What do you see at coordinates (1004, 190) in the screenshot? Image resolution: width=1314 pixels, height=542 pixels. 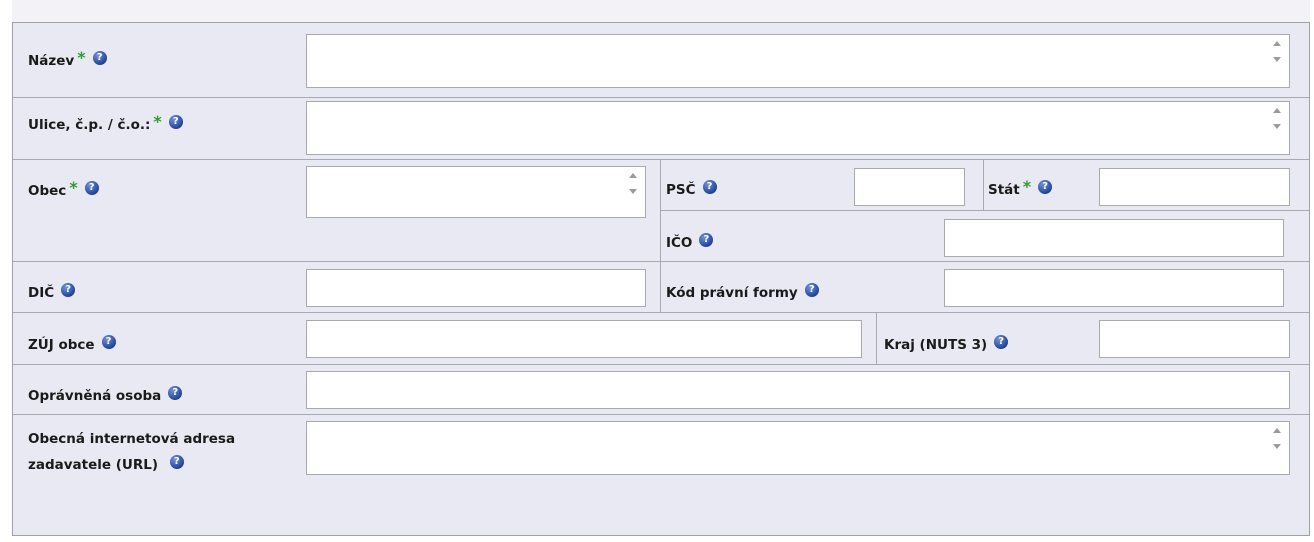 I see `stat-label-text: Stát` at bounding box center [1004, 190].